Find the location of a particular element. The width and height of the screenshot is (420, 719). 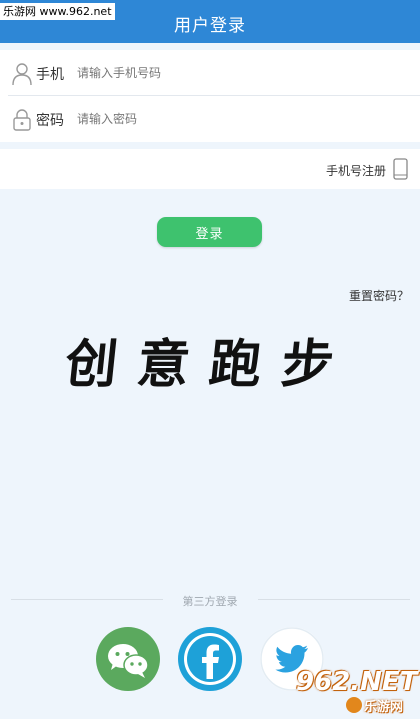

facebook-login-button is located at coordinates (210, 659).